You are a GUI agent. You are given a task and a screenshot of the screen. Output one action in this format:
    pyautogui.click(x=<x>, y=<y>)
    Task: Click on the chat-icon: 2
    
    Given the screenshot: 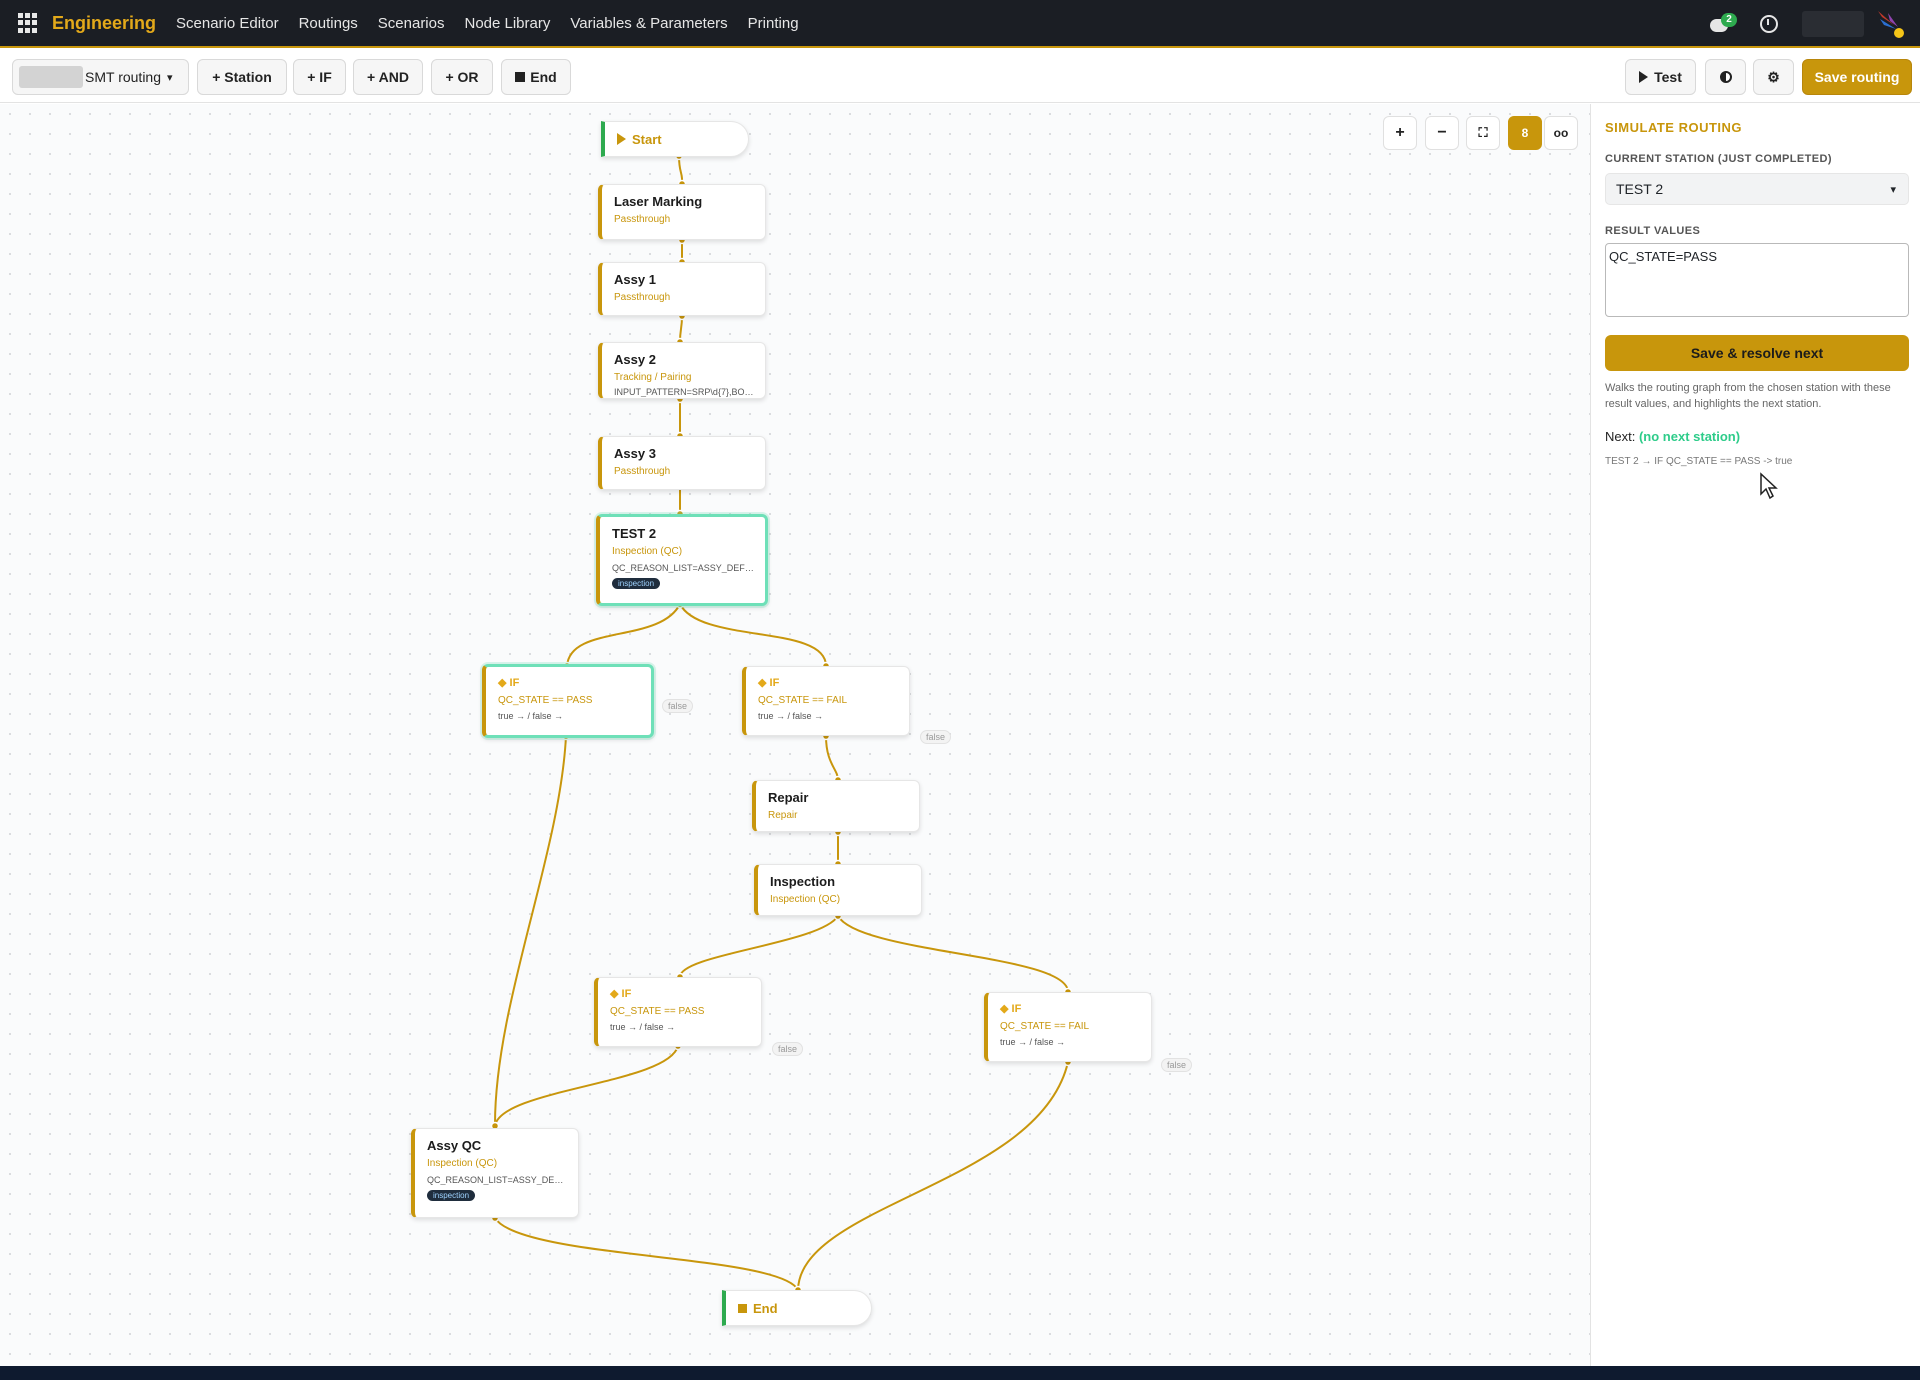 What is the action you would take?
    pyautogui.click(x=1722, y=24)
    